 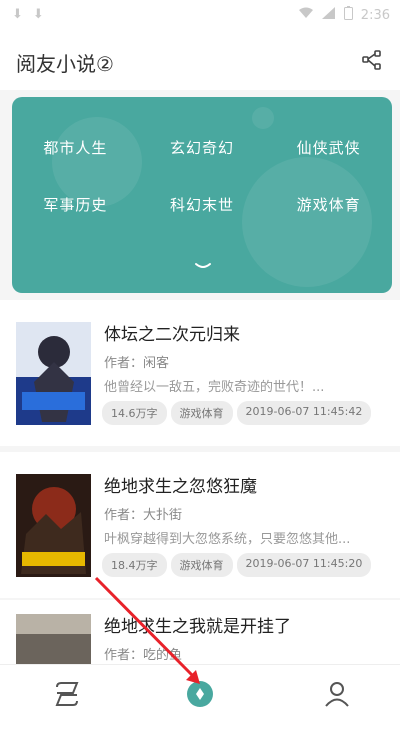 I want to click on genre-scifi: 科幻末世, so click(x=202, y=204).